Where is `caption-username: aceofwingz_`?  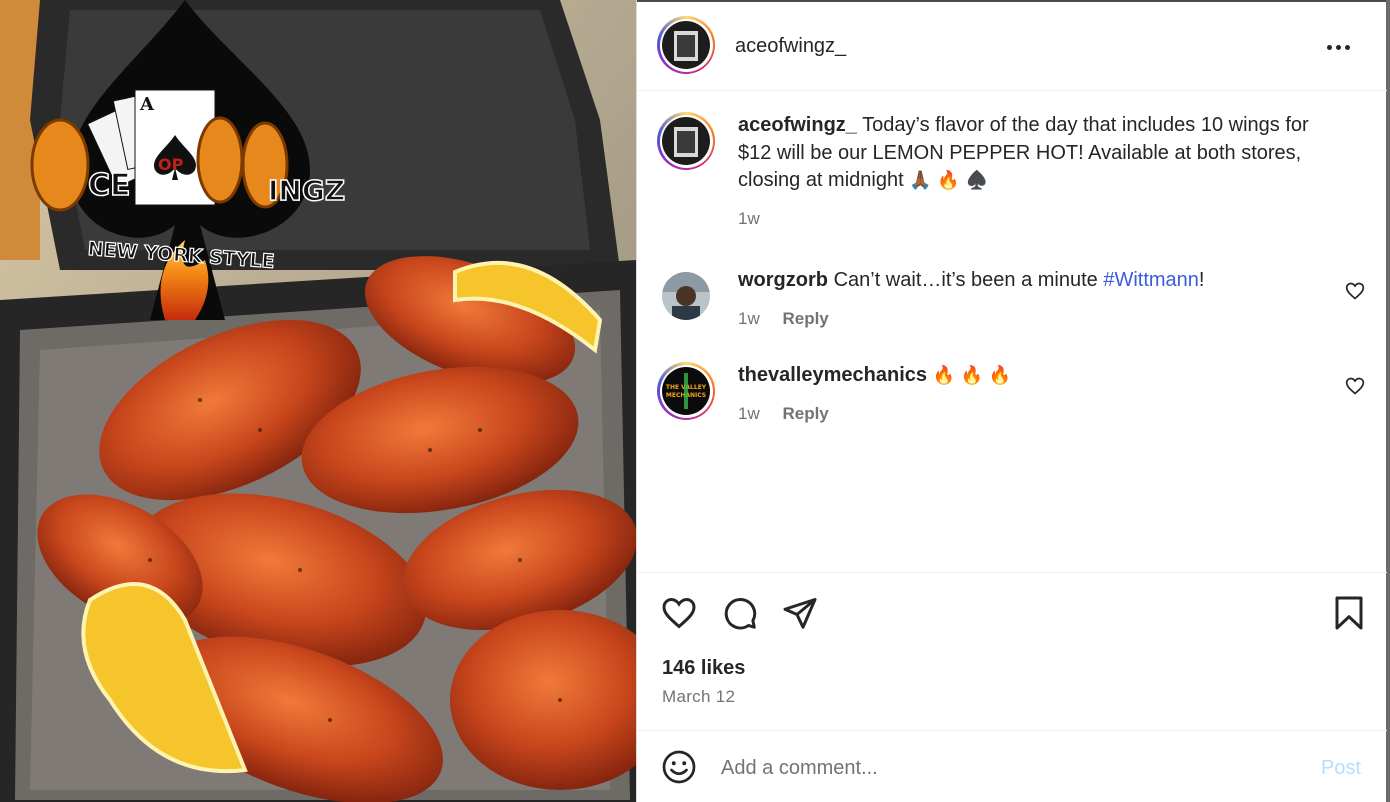
caption-username: aceofwingz_ is located at coordinates (797, 125).